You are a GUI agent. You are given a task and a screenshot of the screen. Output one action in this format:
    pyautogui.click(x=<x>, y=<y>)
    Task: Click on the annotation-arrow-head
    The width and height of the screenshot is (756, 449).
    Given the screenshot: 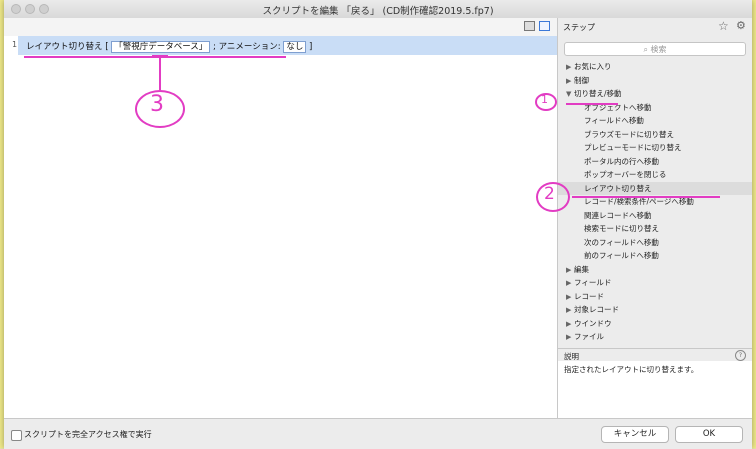 What is the action you would take?
    pyautogui.click(x=160, y=56)
    